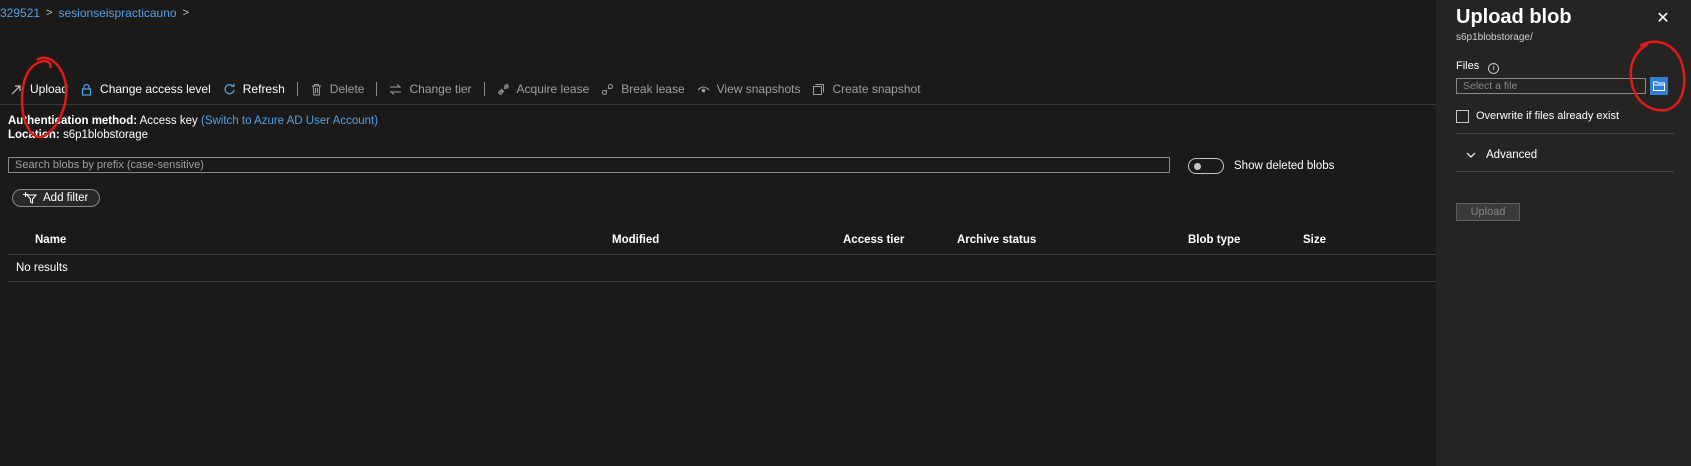  I want to click on breadcrumb: 329521 > sesionseispracticauno >, so click(97, 13).